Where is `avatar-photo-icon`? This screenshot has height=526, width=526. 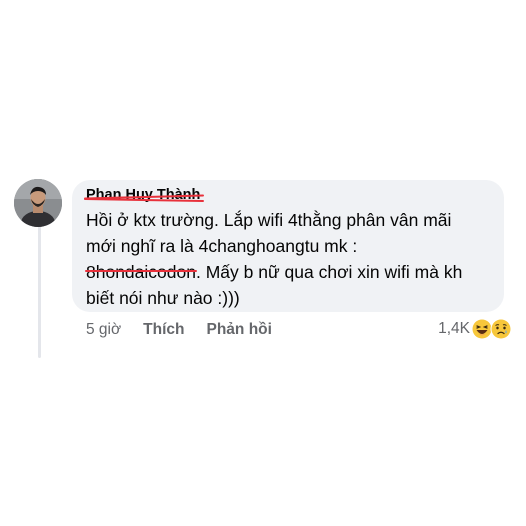 avatar-photo-icon is located at coordinates (38, 203).